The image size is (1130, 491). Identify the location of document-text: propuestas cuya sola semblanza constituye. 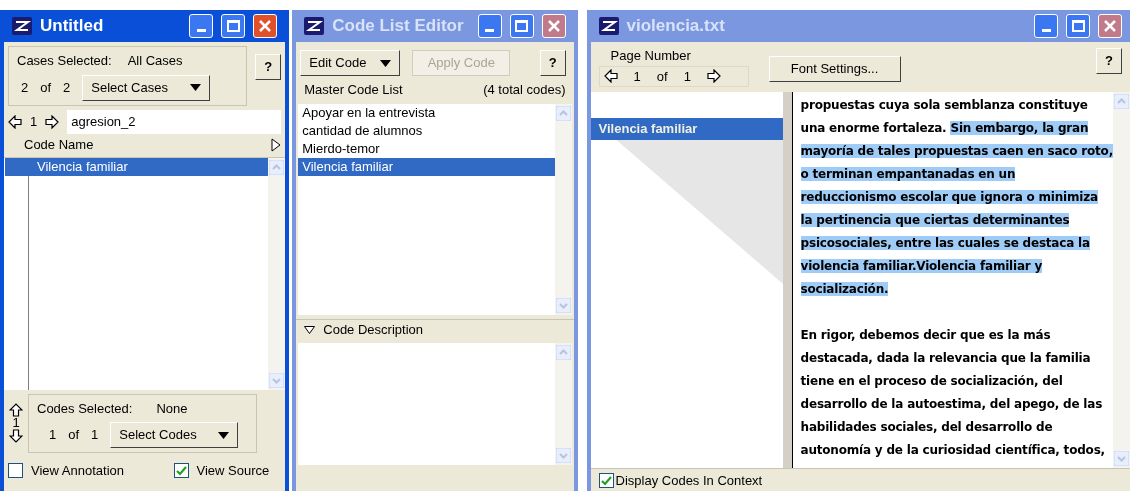
(944, 105).